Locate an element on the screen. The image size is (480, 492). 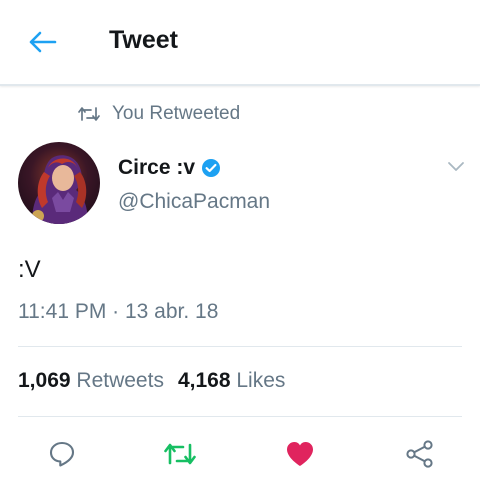
reply-icon is located at coordinates (62, 454).